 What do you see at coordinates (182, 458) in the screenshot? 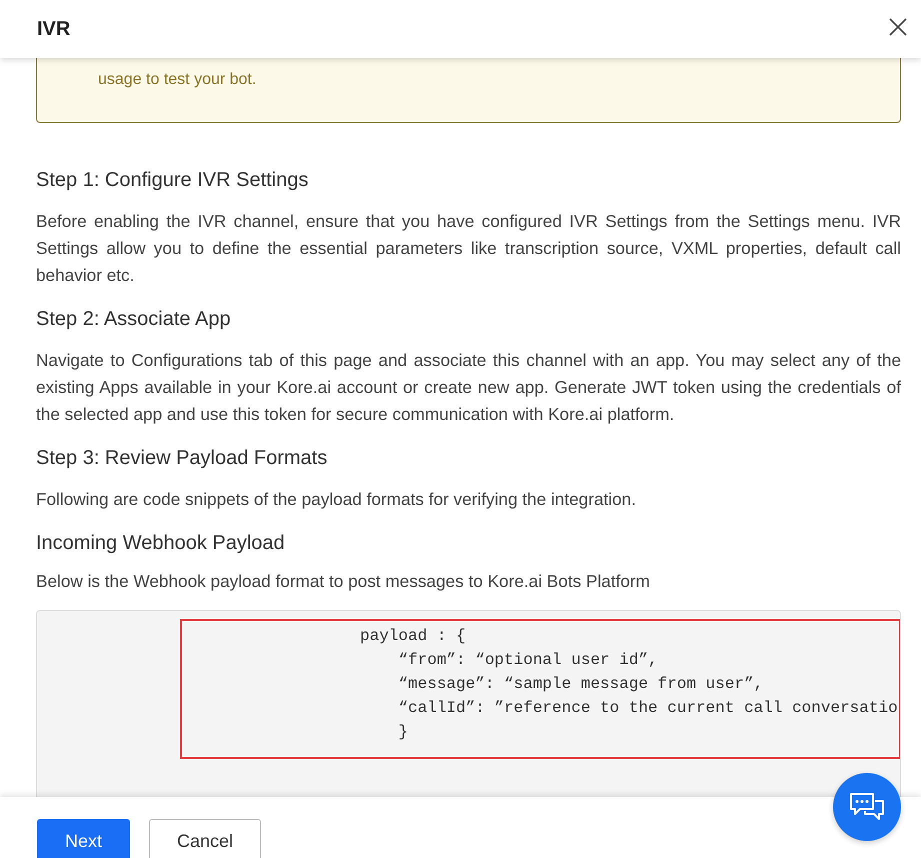
I see `section-heading: Step 3: Review Payload Formats` at bounding box center [182, 458].